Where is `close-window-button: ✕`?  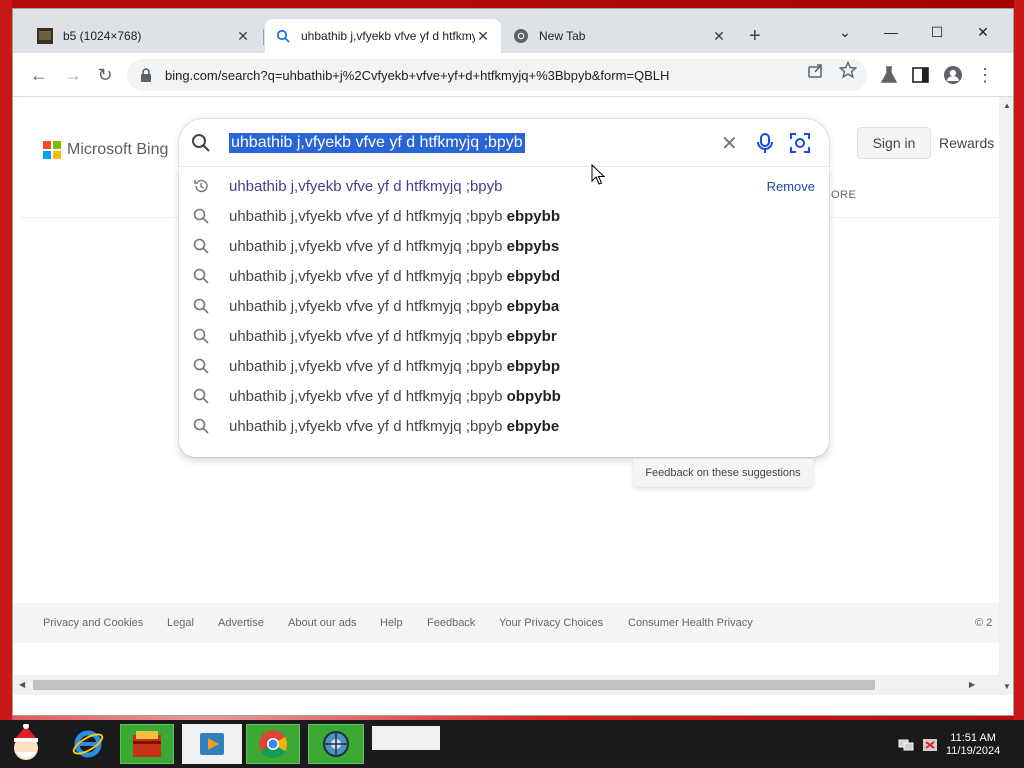
close-window-button: ✕ is located at coordinates (983, 32).